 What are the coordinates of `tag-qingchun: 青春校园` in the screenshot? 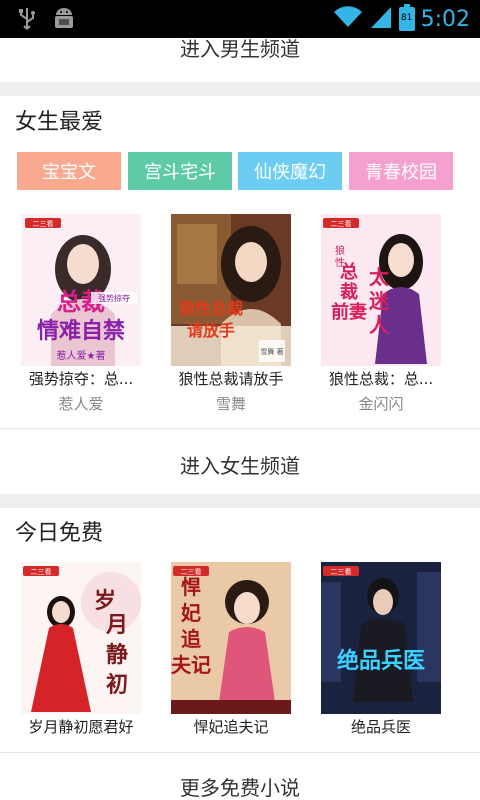 It's located at (401, 171).